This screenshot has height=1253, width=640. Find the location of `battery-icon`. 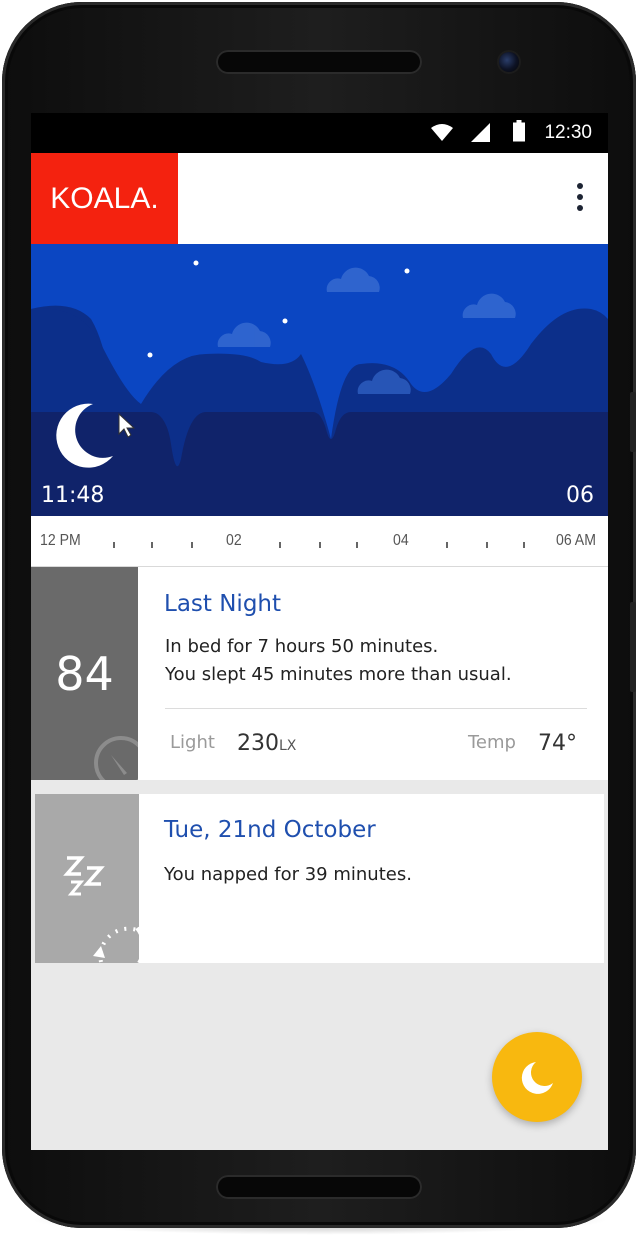

battery-icon is located at coordinates (519, 131).